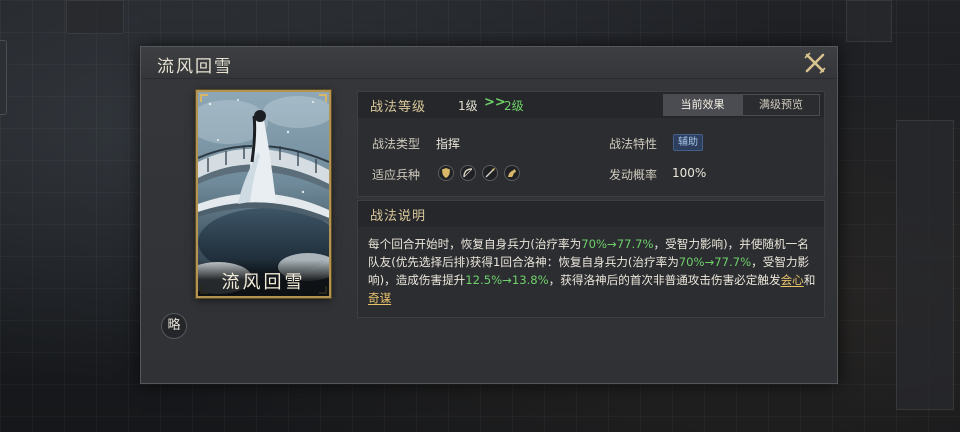  Describe the element at coordinates (263, 278) in the screenshot. I see `card-name: 流风回雪` at that location.